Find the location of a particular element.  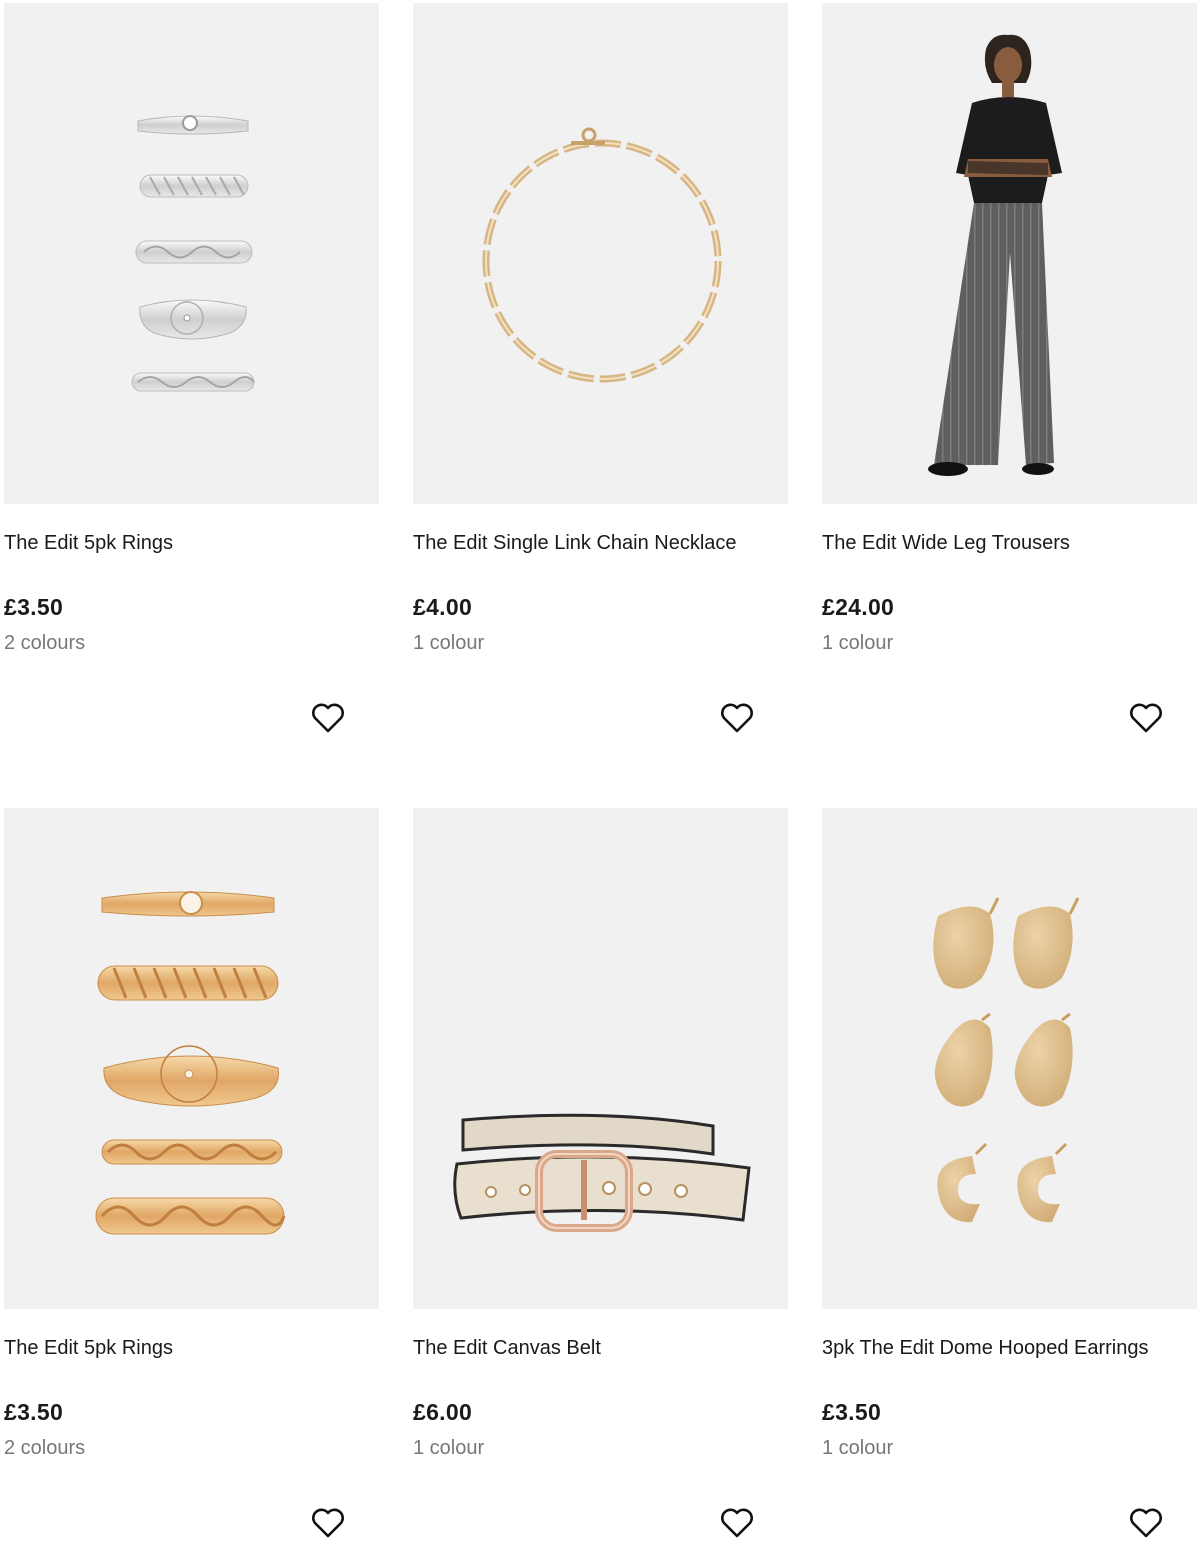

gold-chain-necklace-icon is located at coordinates (602, 255).